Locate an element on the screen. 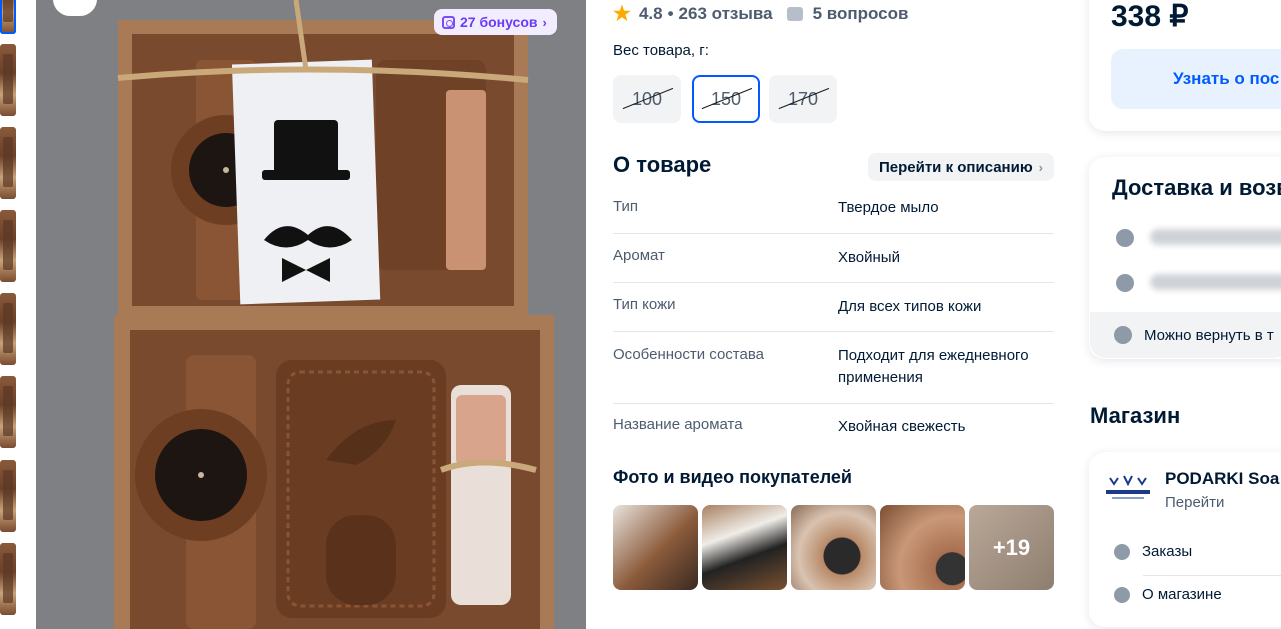 This screenshot has width=1281, height=629. spec-value: Хвойный is located at coordinates (869, 257).